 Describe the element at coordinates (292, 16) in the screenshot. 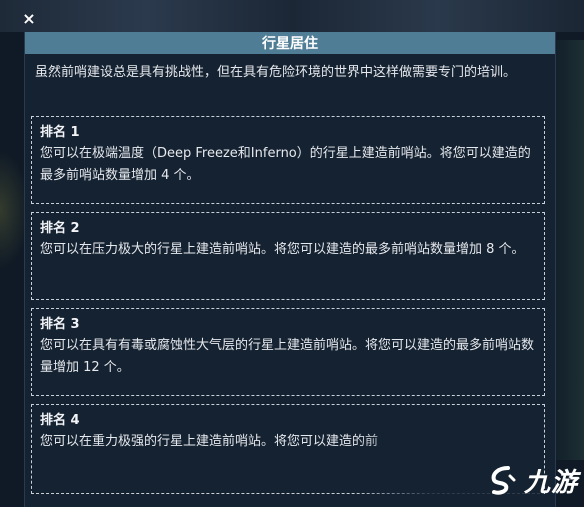

I see `background-top-strip` at that location.